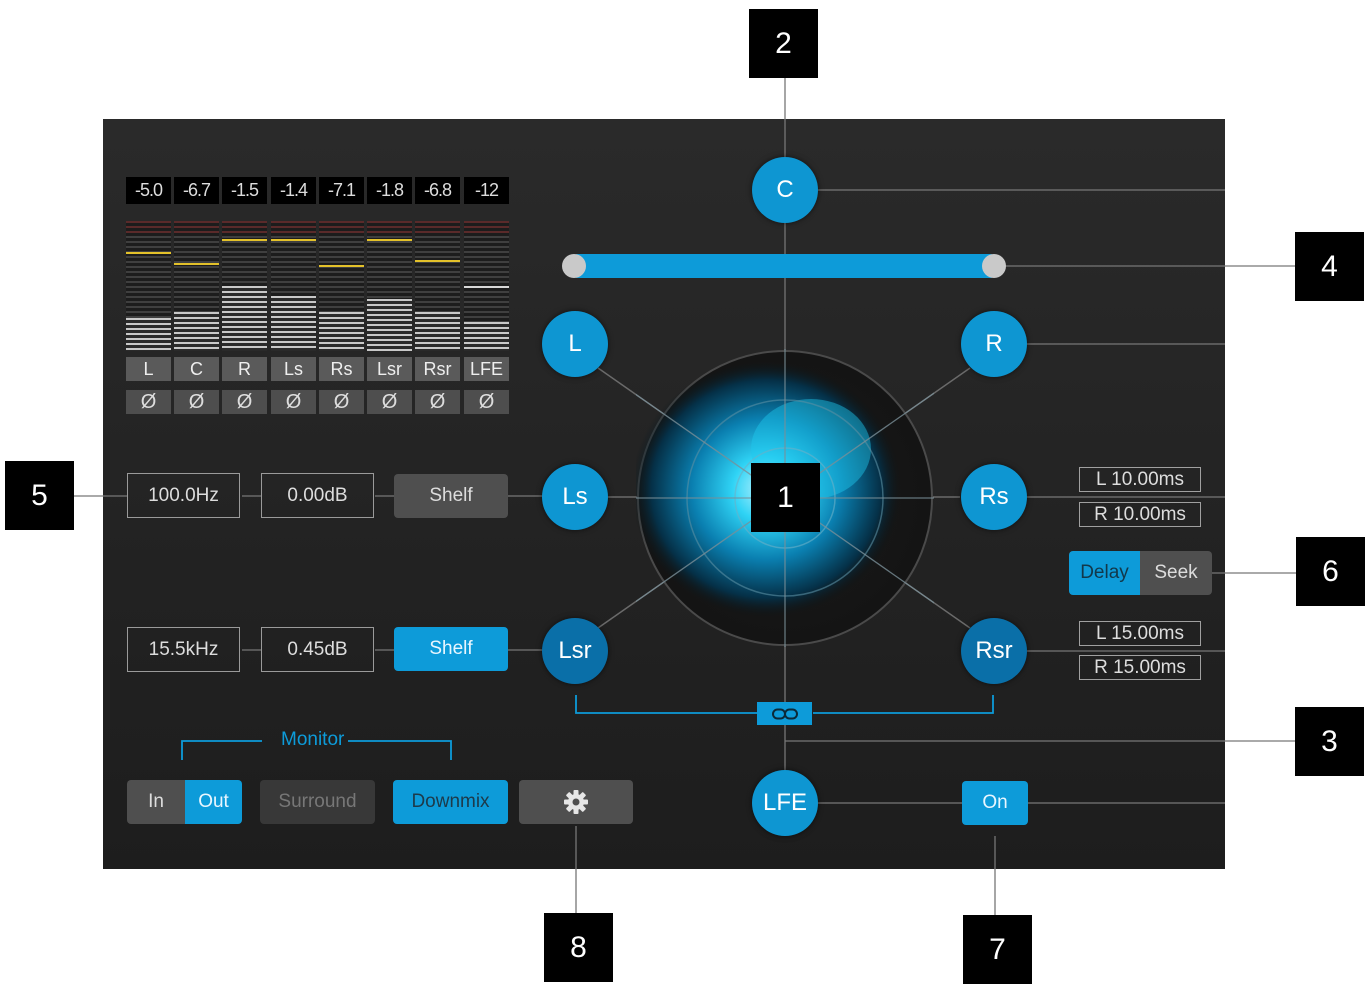  Describe the element at coordinates (244, 190) in the screenshot. I see `level-readout-r: -1.5` at that location.